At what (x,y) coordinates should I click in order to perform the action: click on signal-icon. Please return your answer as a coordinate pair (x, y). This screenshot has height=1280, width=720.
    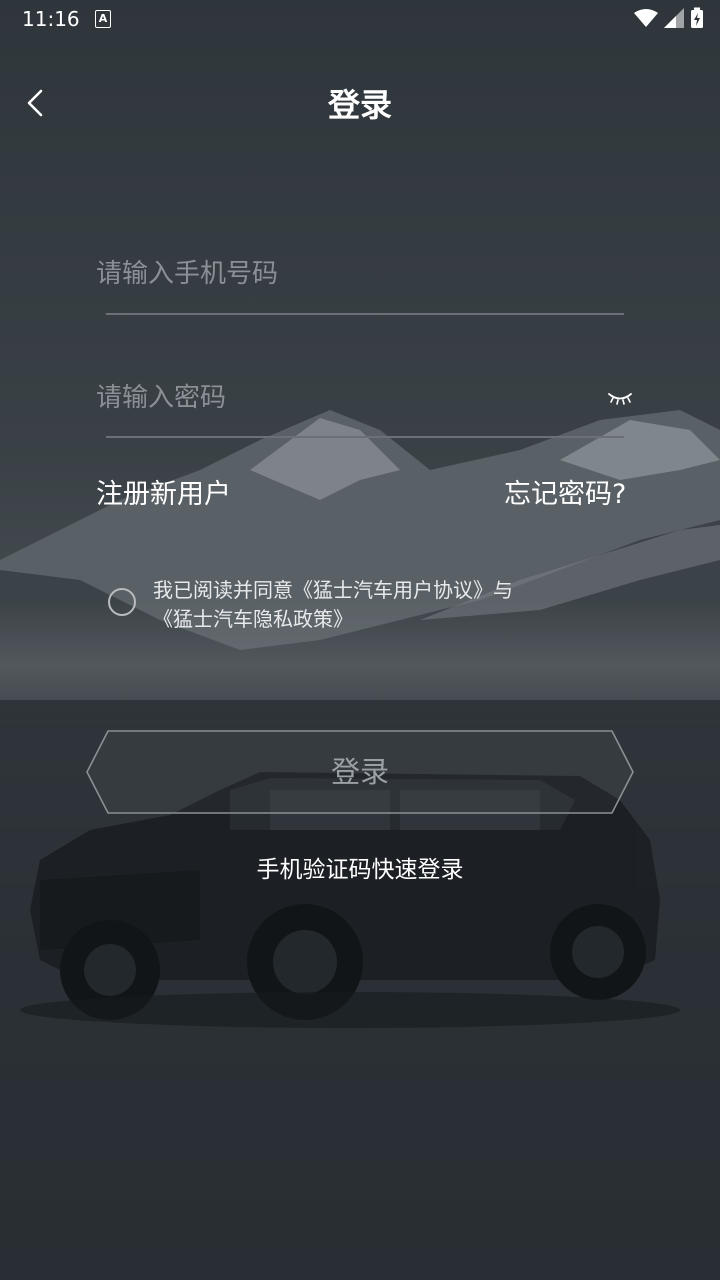
    Looking at the image, I should click on (674, 18).